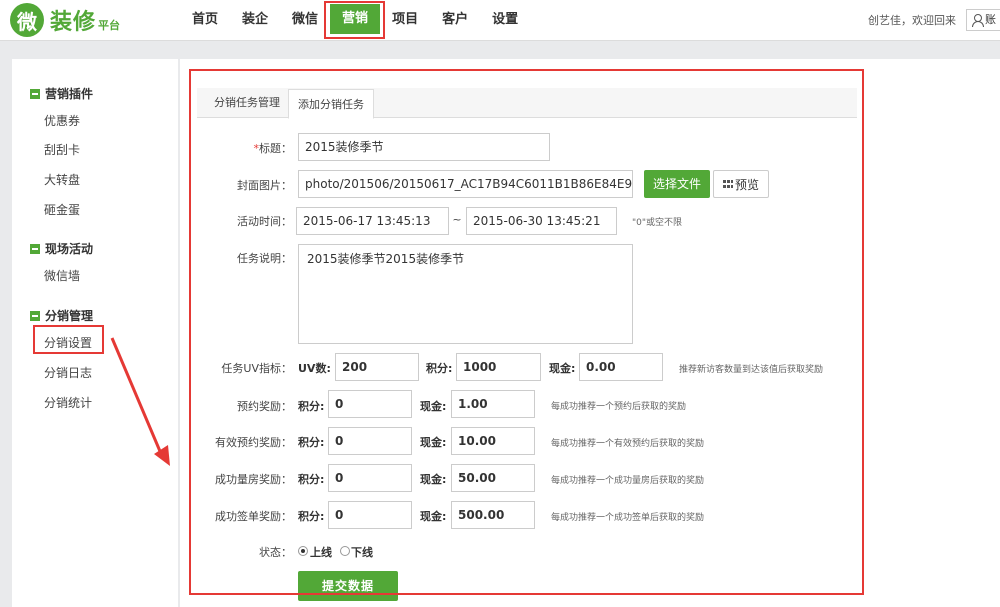 This screenshot has height=607, width=1000. What do you see at coordinates (68, 372) in the screenshot?
I see `sidebar-item-distribution-log: 分销日志` at bounding box center [68, 372].